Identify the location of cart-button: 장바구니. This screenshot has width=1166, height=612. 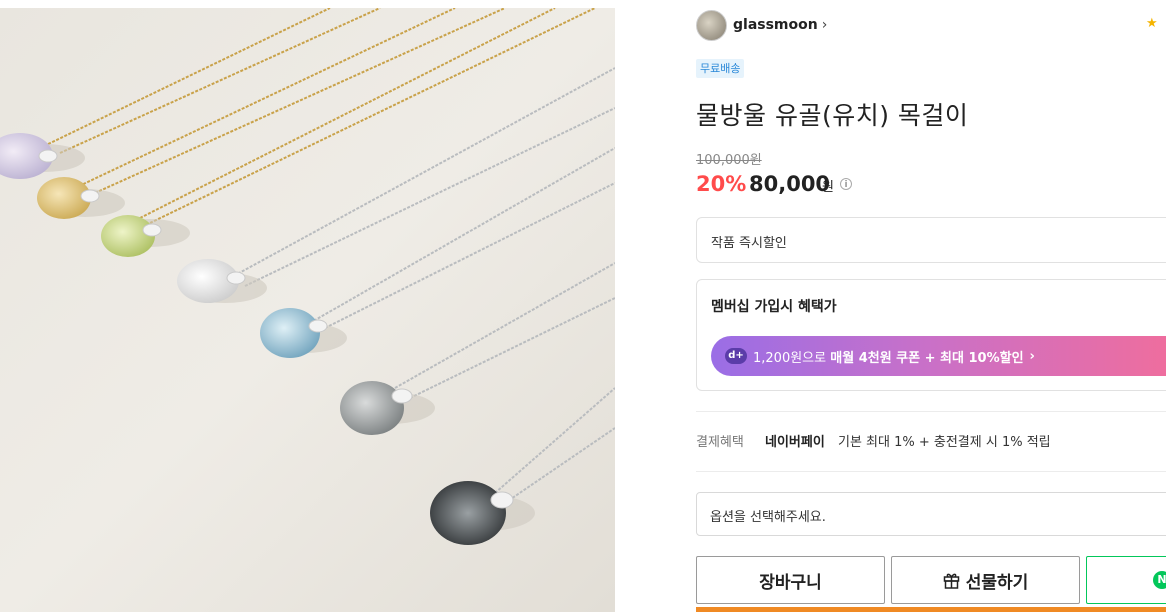
(790, 580).